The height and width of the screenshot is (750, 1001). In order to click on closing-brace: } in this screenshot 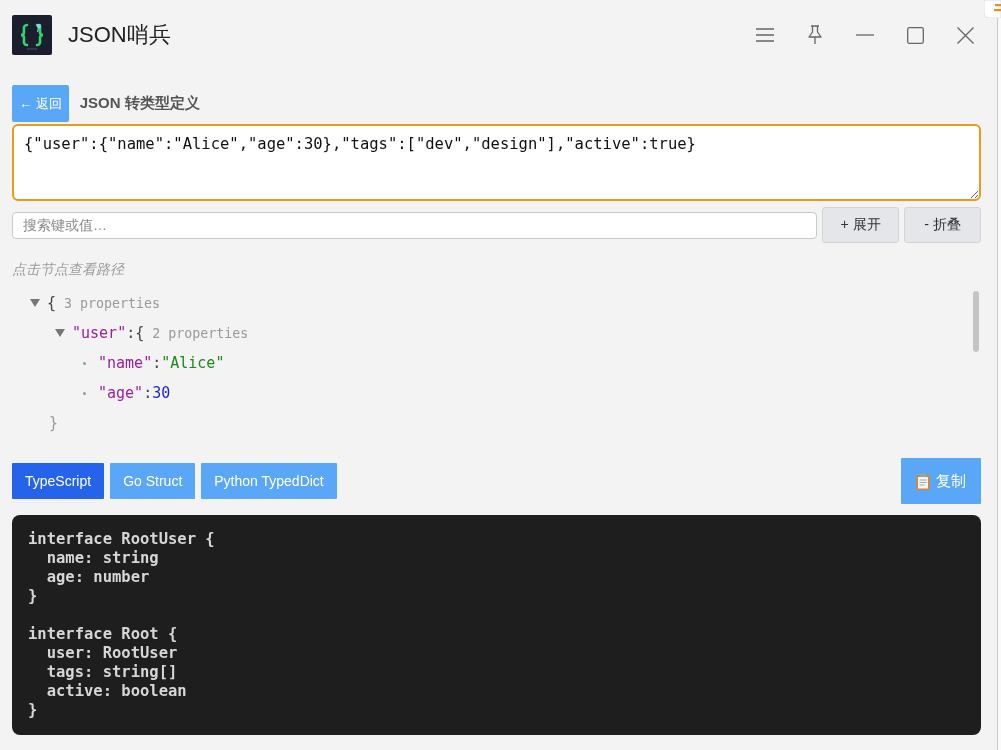, I will do `click(54, 423)`.